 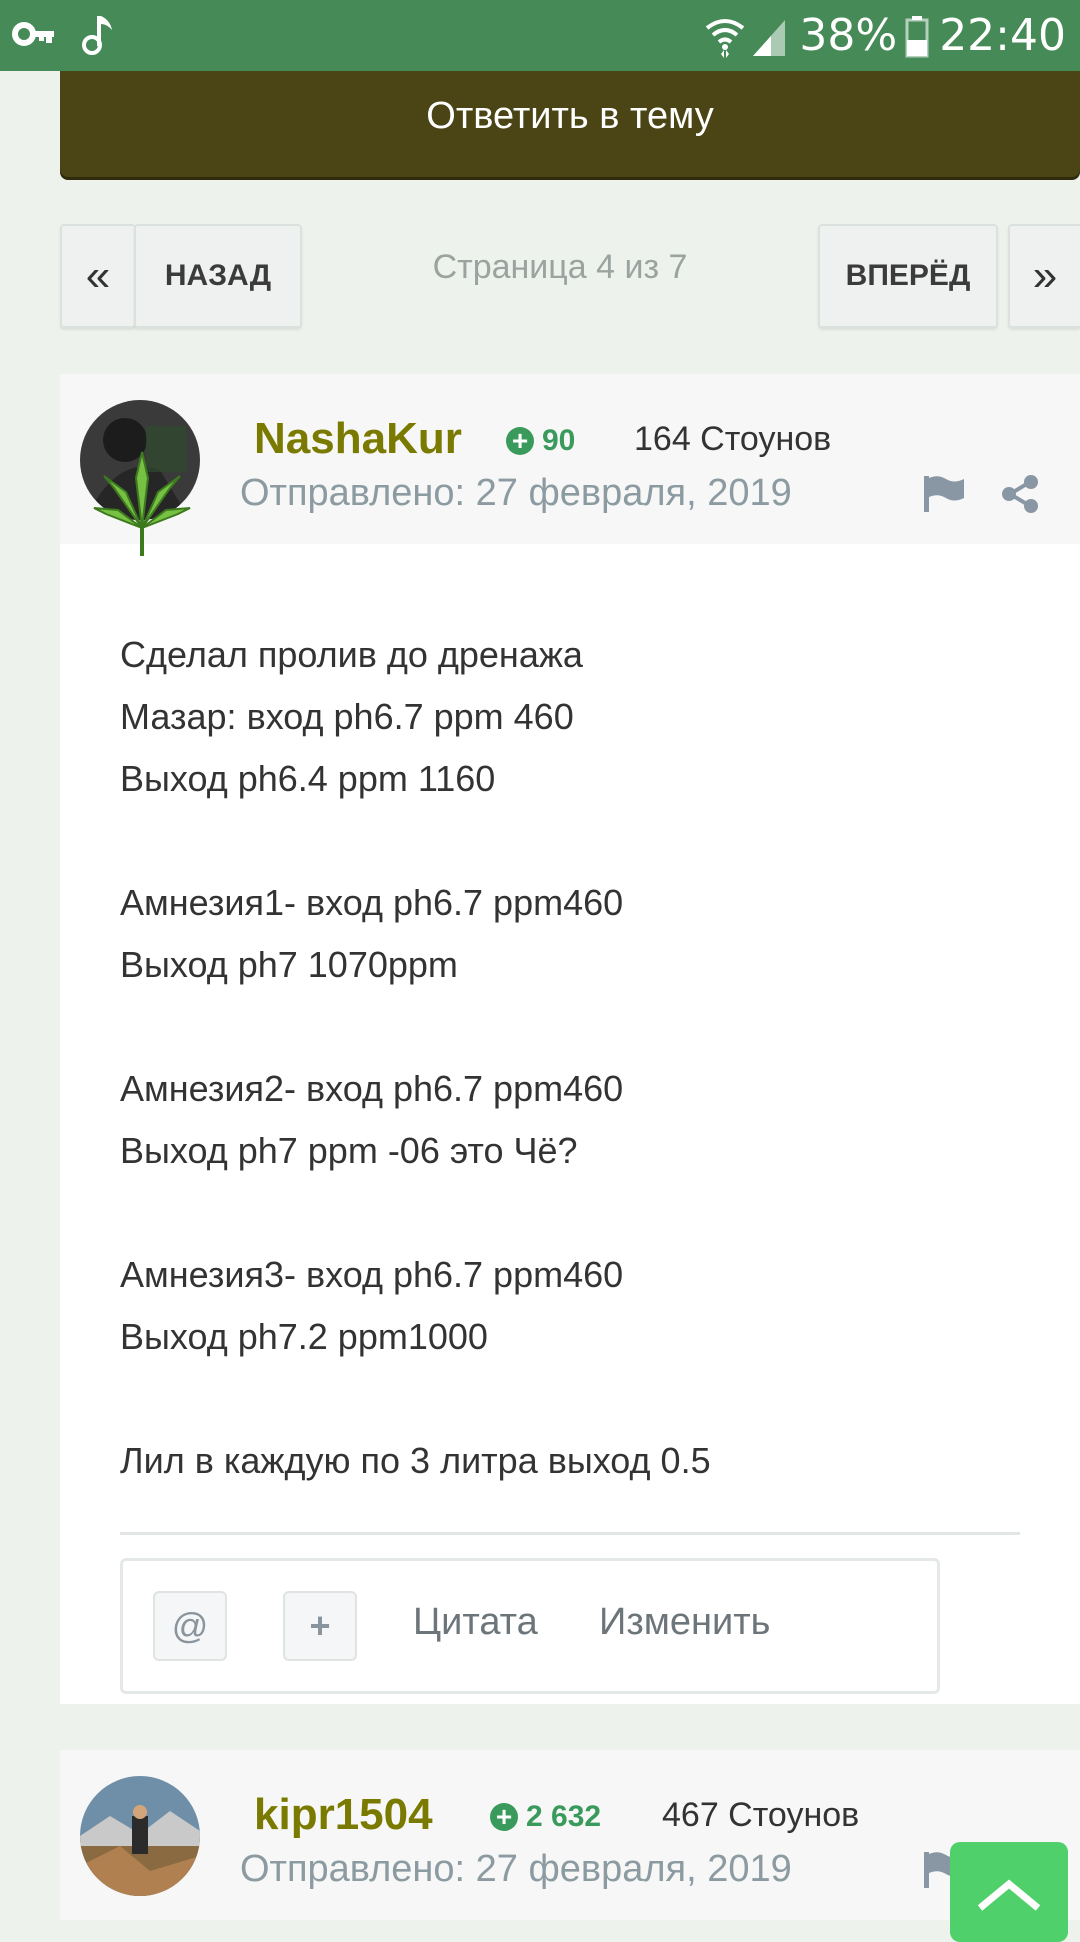 I want to click on double-chevron-right-icon: », so click(x=1045, y=275).